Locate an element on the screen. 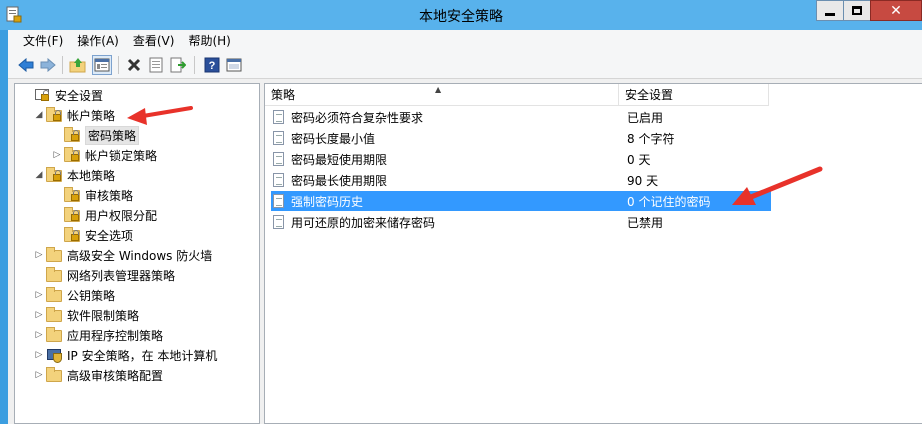 This screenshot has width=922, height=424. delete-icon is located at coordinates (134, 65).